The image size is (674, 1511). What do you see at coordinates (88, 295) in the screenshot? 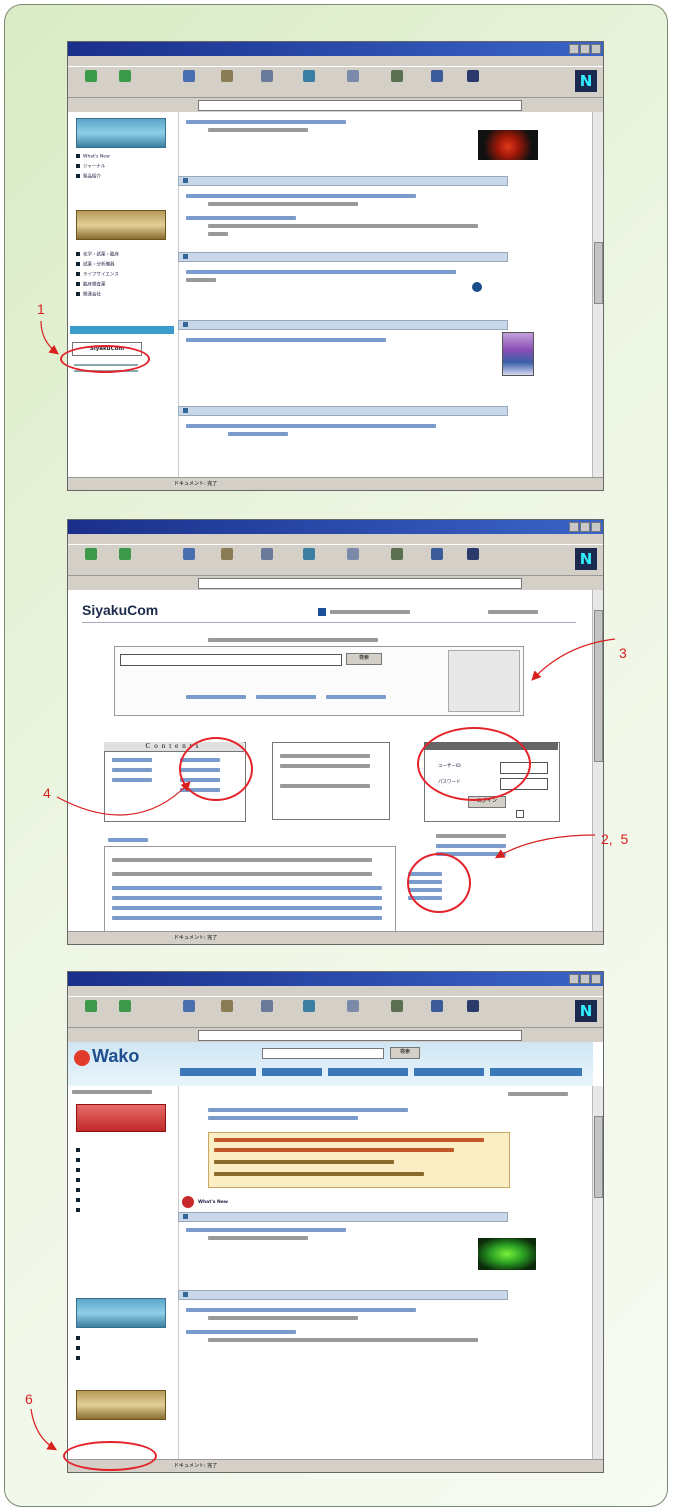
I see `sidebar-link: 関連会社` at bounding box center [88, 295].